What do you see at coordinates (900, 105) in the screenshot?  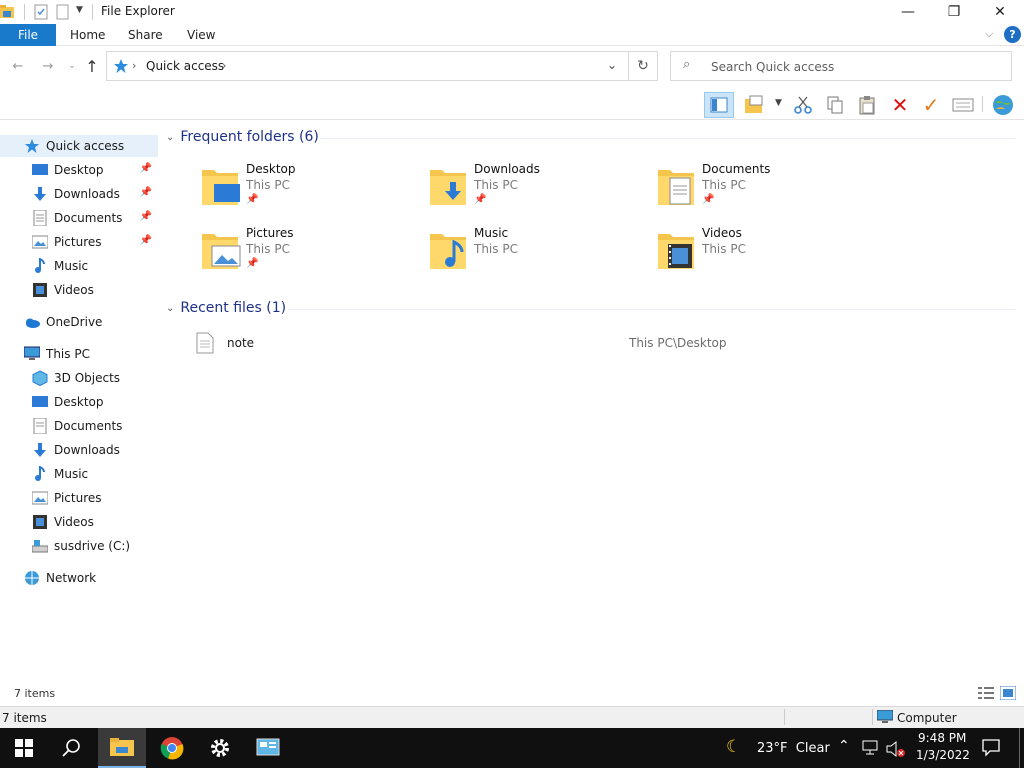 I see `delete-icon: ✕` at bounding box center [900, 105].